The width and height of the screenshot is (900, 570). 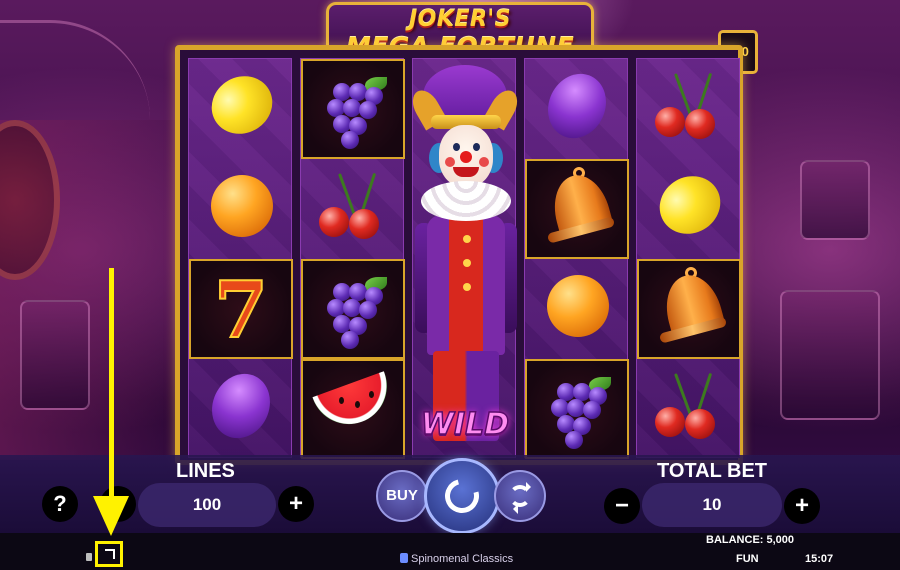 I want to click on brand-name: Spinomenal Classics, so click(x=462, y=559).